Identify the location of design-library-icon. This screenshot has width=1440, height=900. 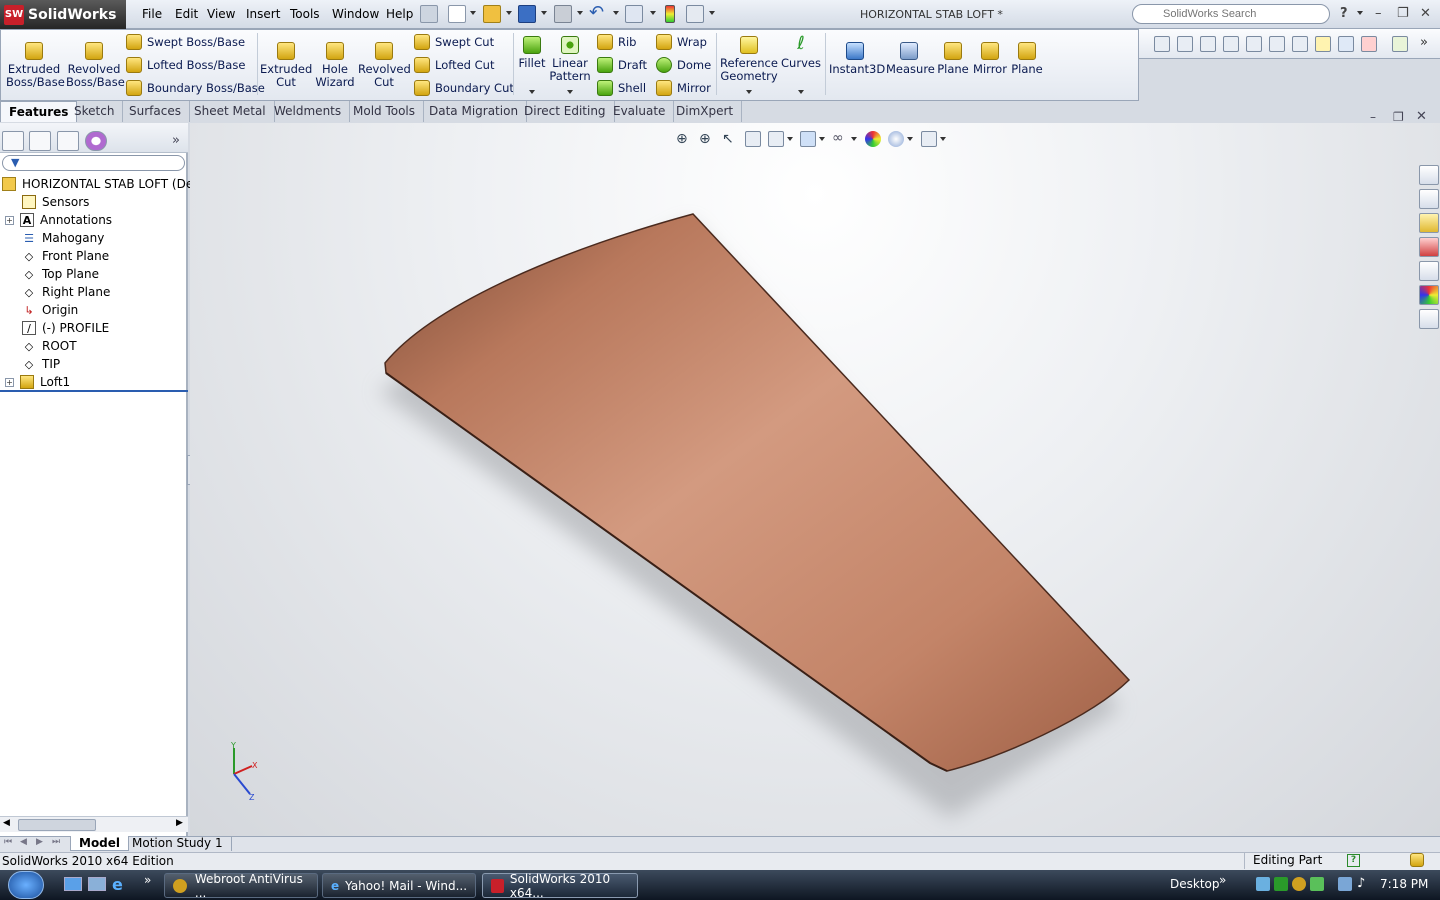
(1429, 199).